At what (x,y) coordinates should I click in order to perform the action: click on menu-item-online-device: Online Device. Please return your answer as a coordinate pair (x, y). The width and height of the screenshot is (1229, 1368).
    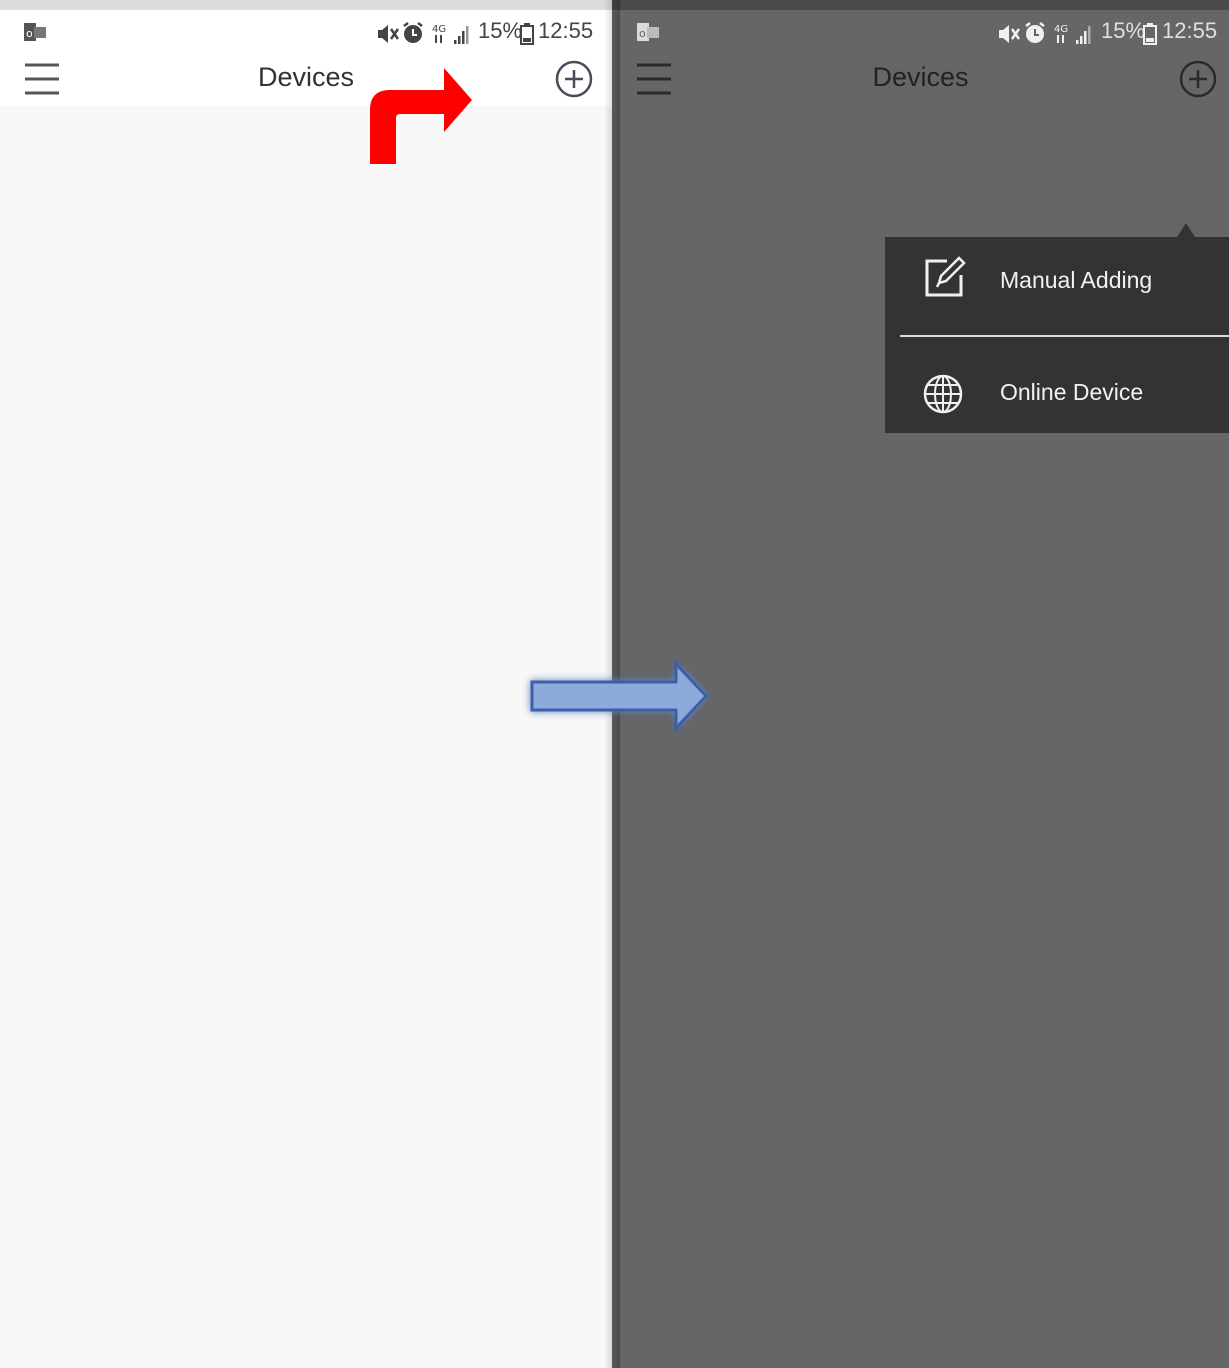
    Looking at the image, I should click on (1057, 391).